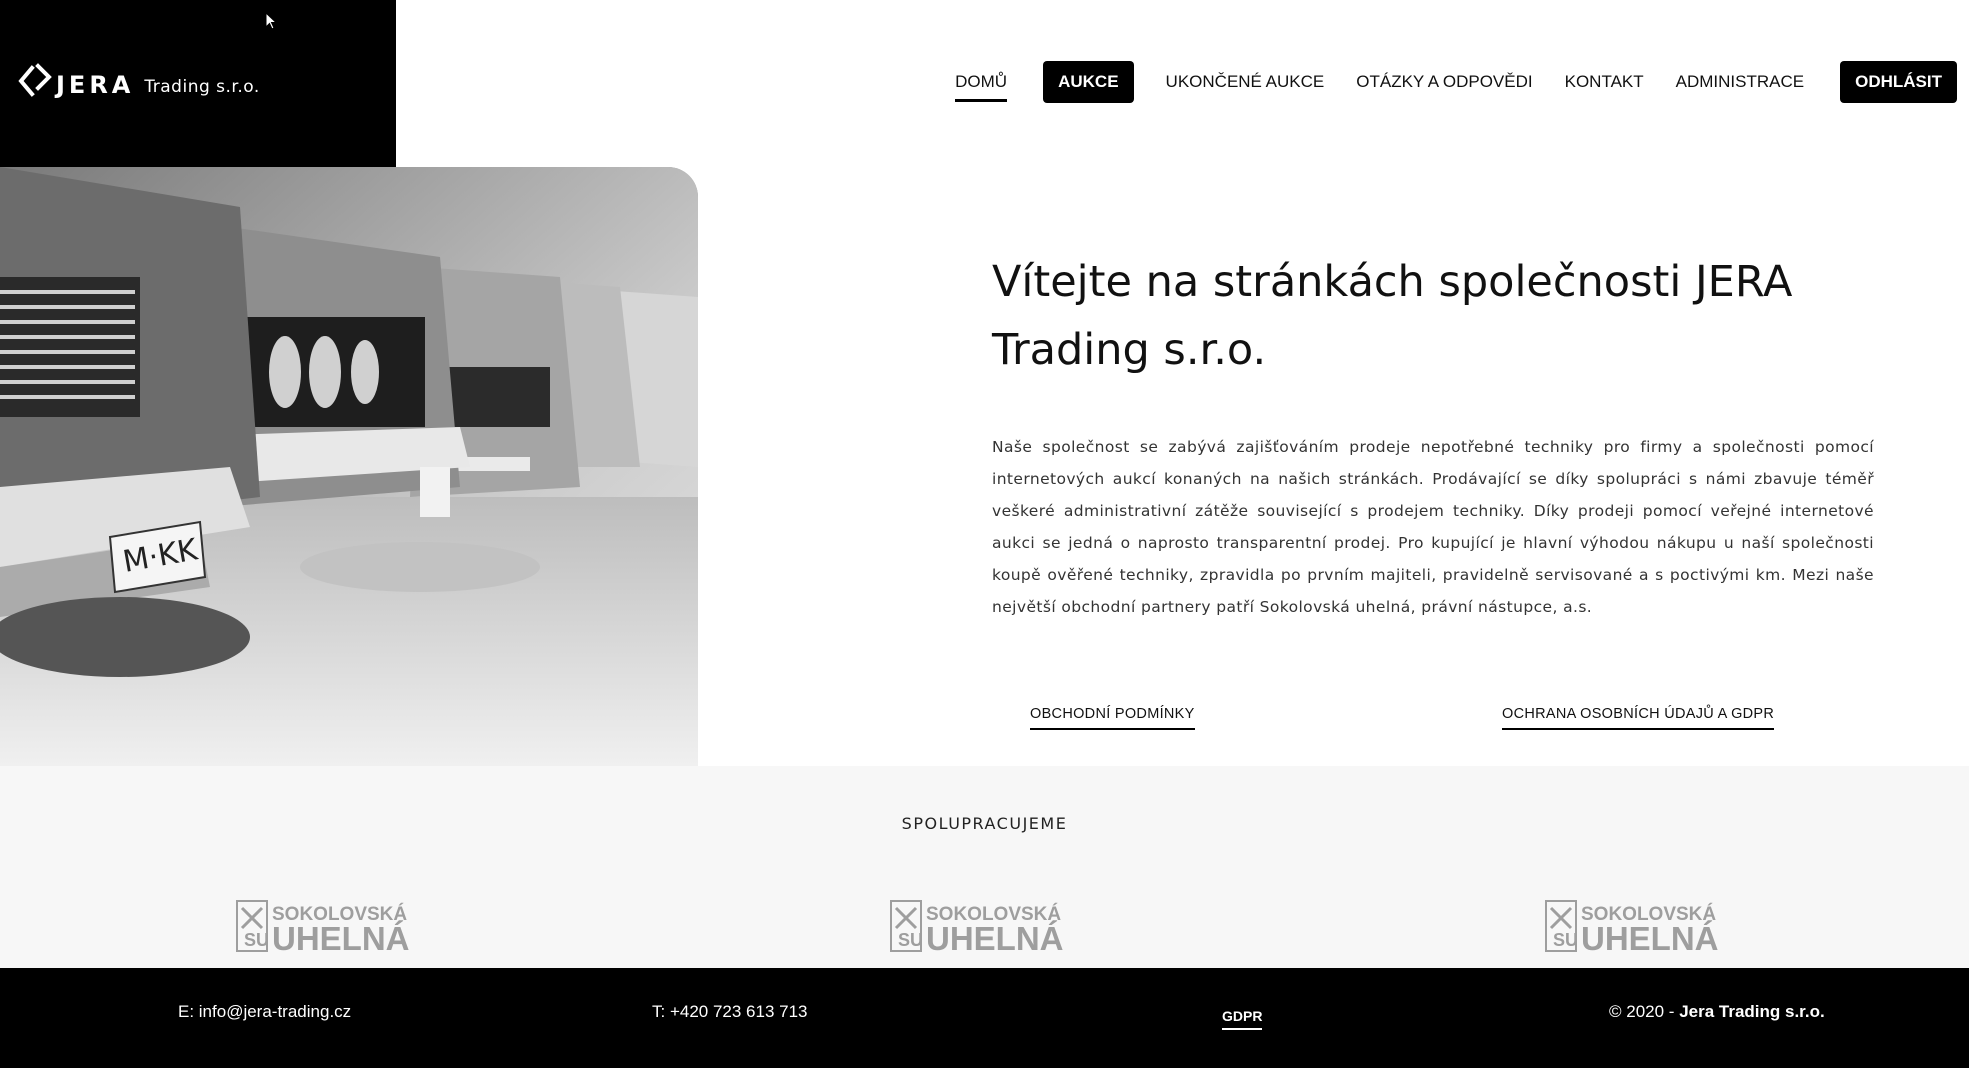 Image resolution: width=1969 pixels, height=1079 pixels. Describe the element at coordinates (95, 85) in the screenshot. I see `logo-name: JERA` at that location.